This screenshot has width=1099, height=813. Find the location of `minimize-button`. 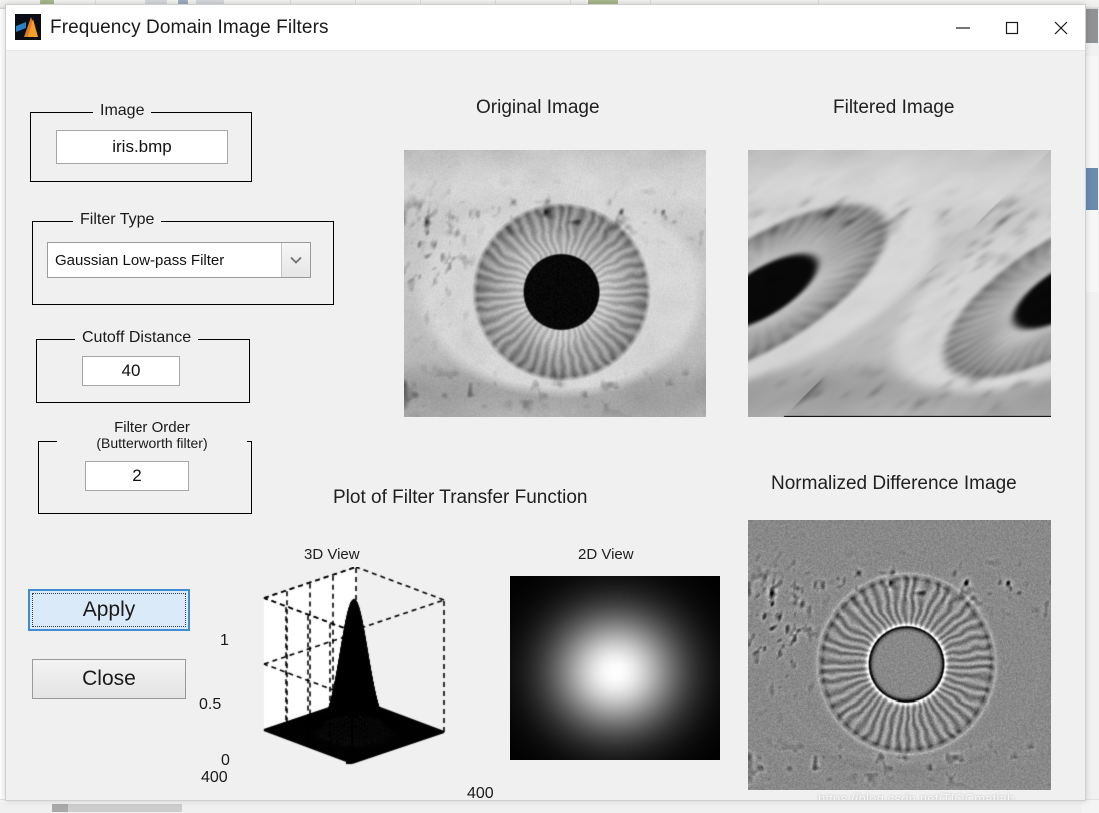

minimize-button is located at coordinates (962, 27).